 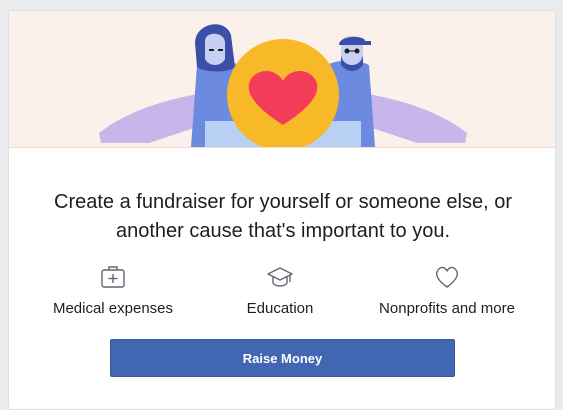 What do you see at coordinates (282, 231) in the screenshot?
I see `headline-line-2: another cause that's important to you.` at bounding box center [282, 231].